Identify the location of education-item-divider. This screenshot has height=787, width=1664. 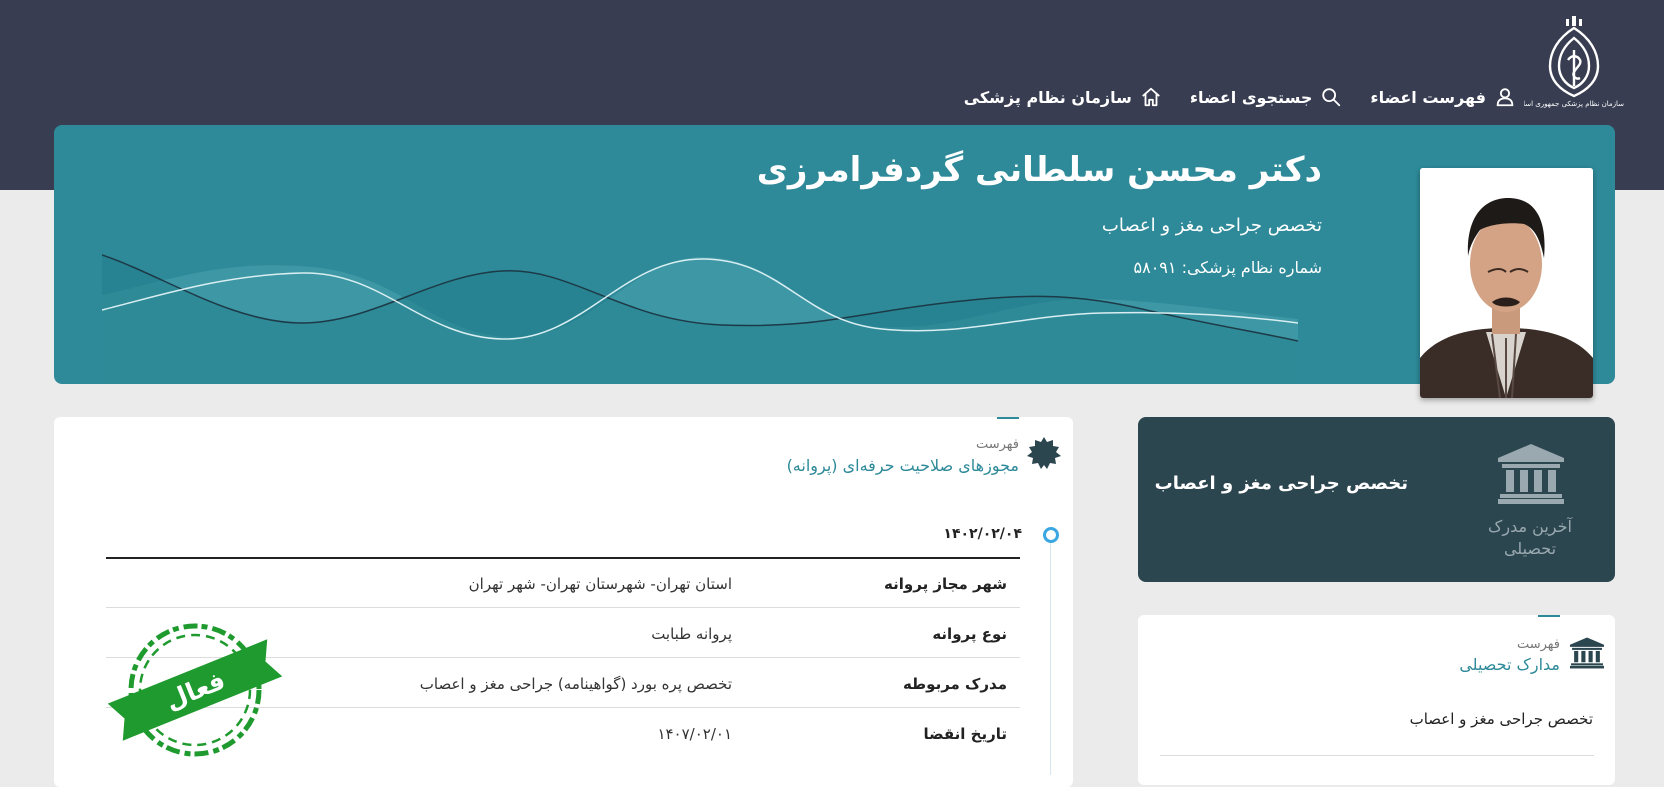
(1377, 755).